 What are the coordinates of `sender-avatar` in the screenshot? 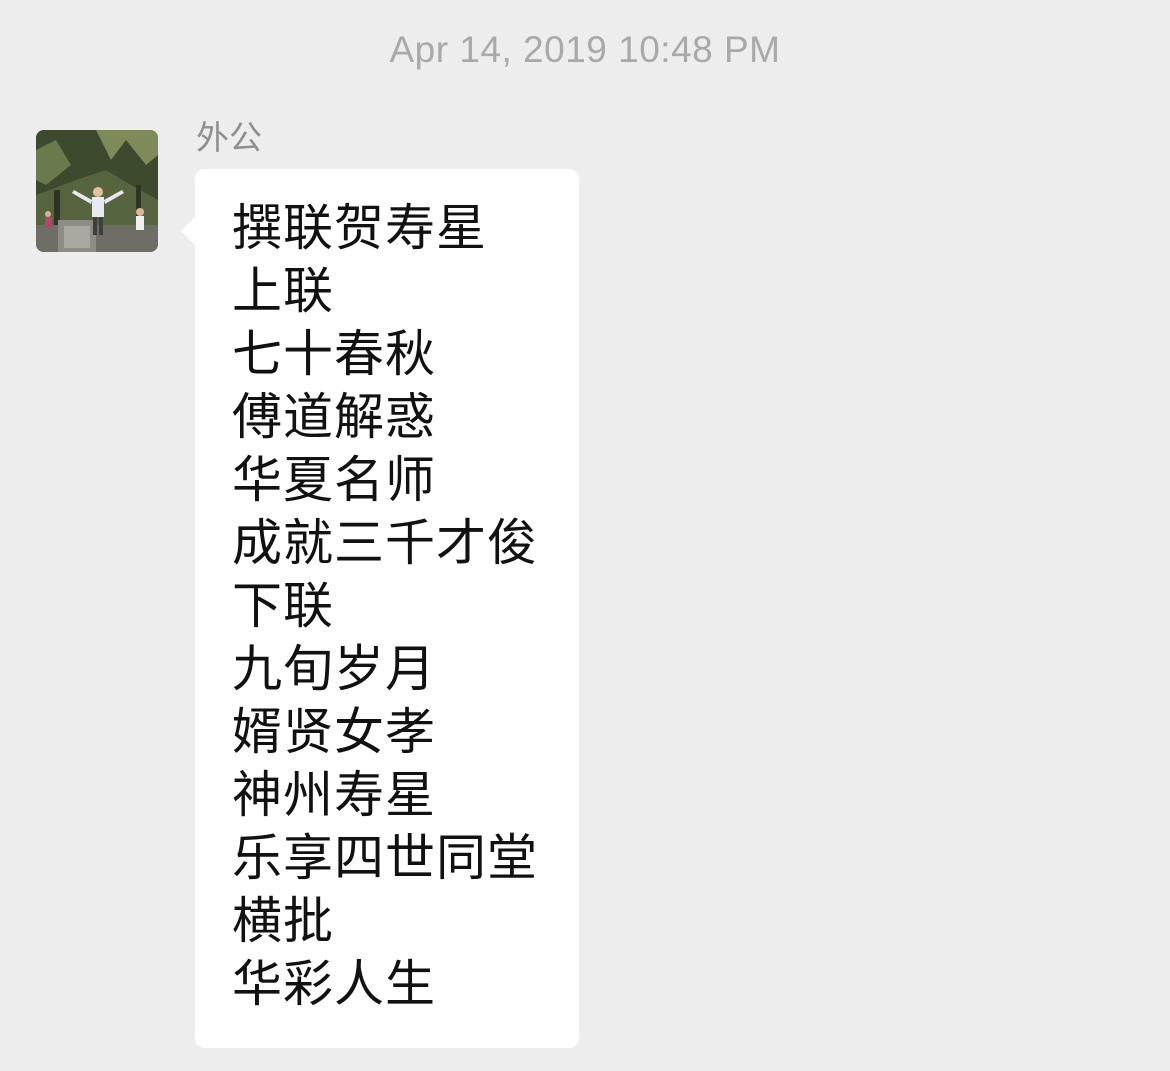 It's located at (97, 191).